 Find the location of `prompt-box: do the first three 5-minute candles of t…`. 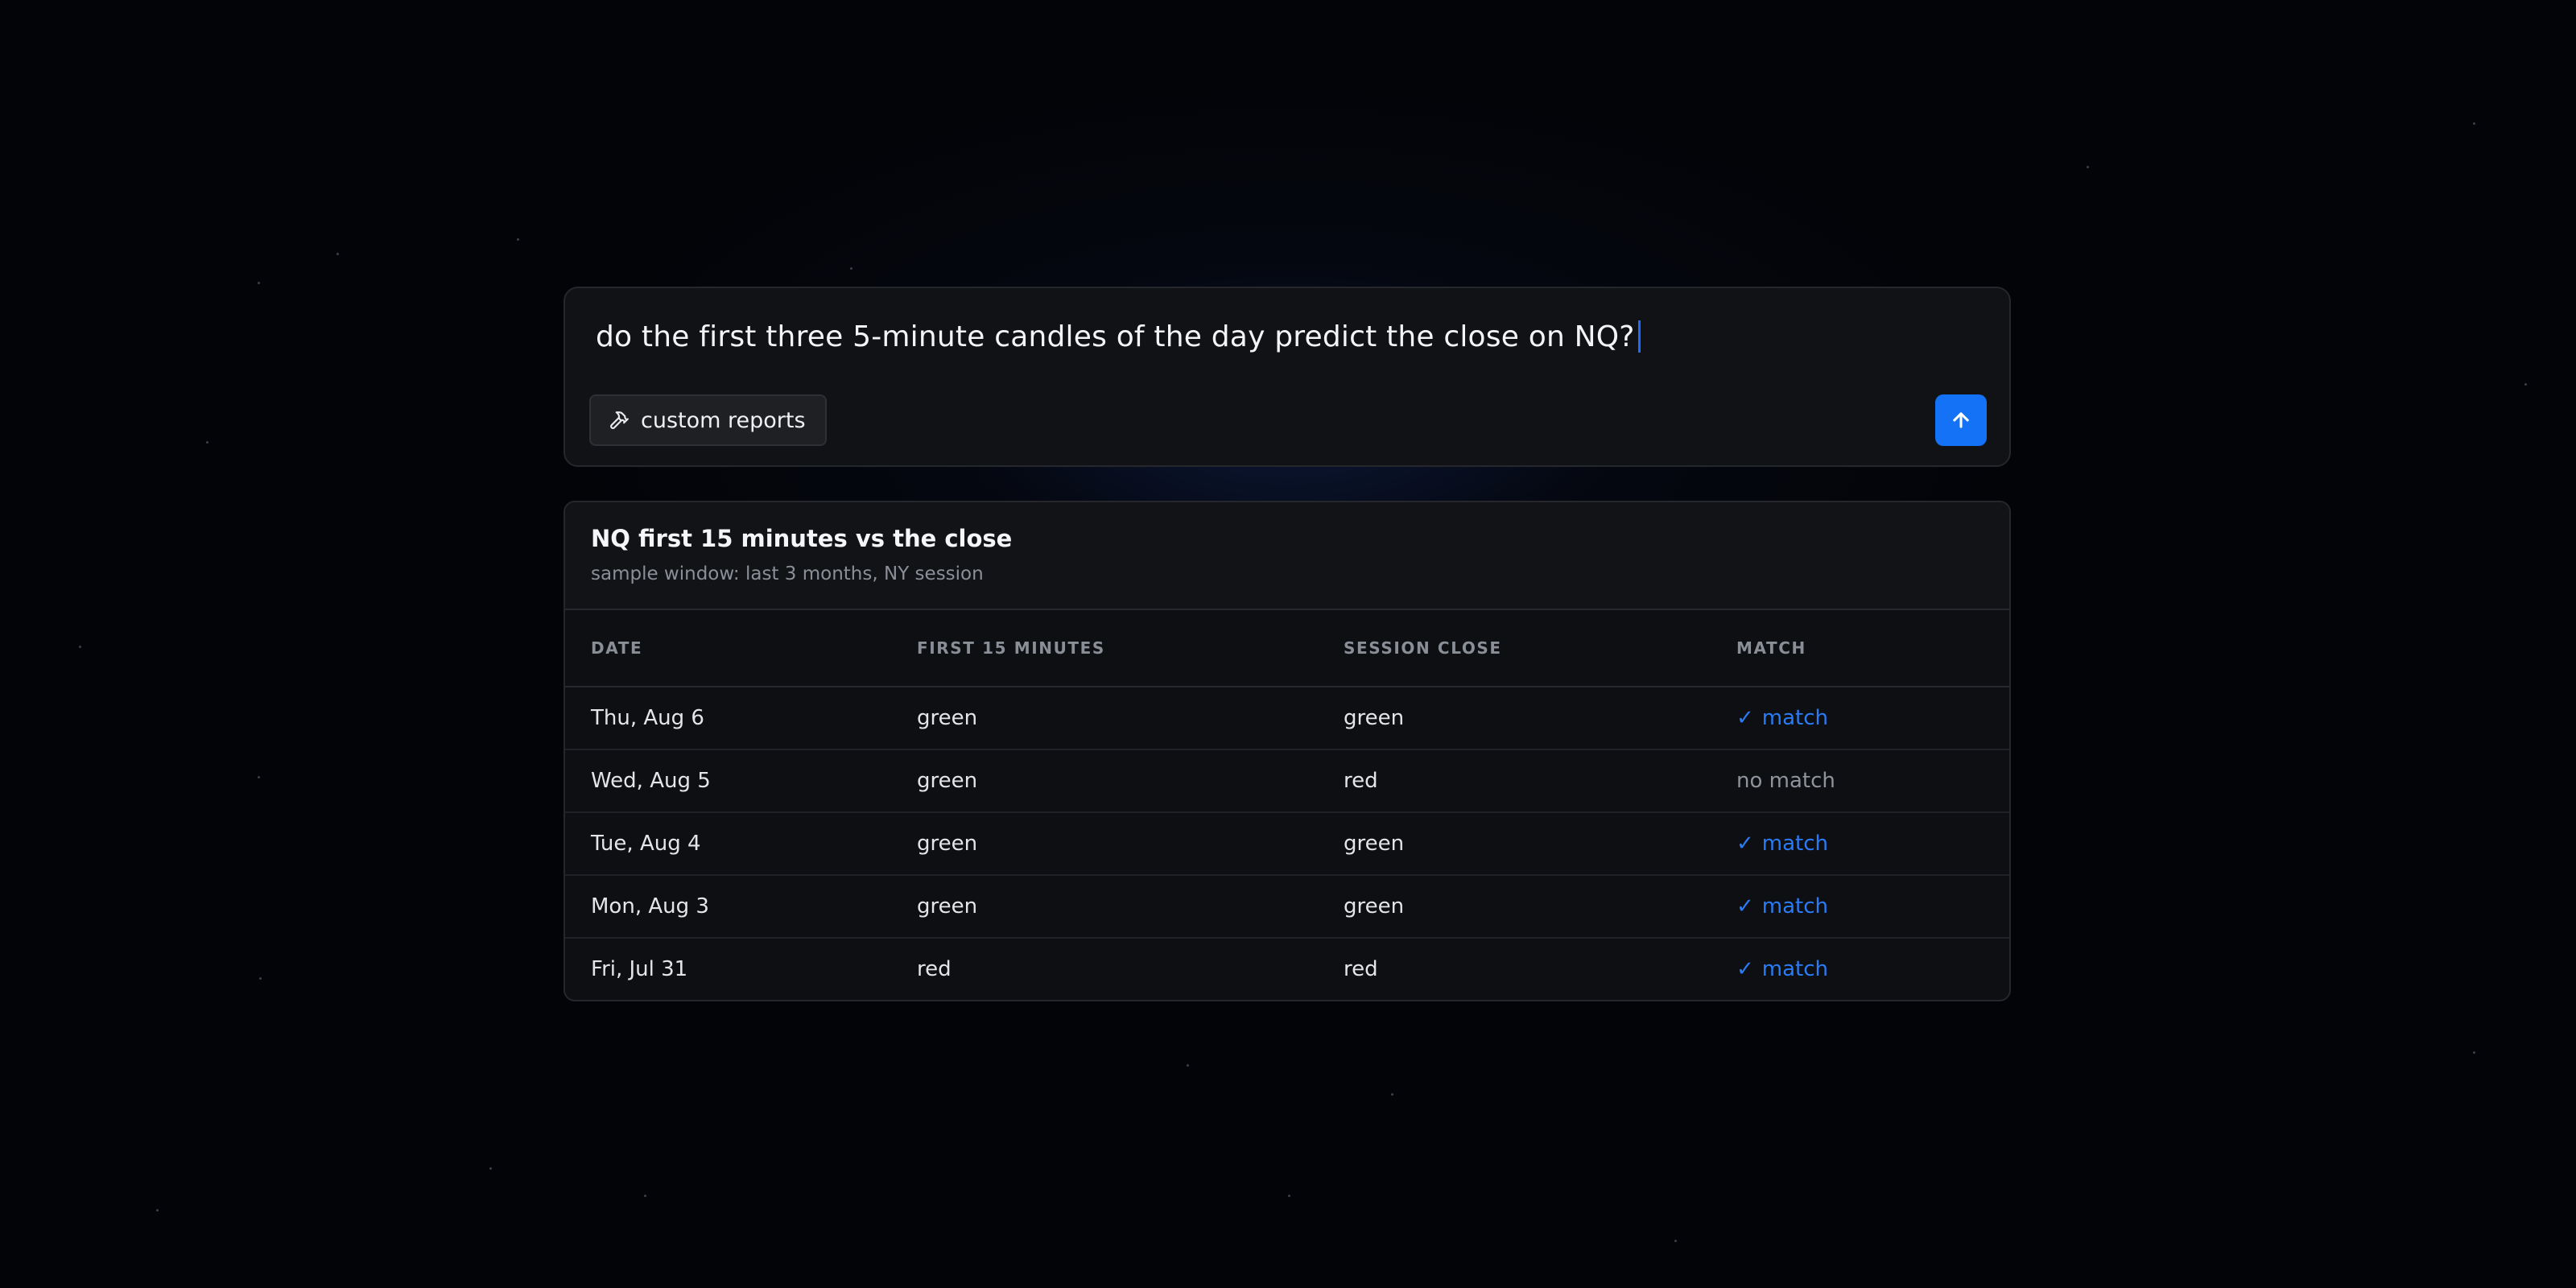

prompt-box: do the first three 5-minute candles of t… is located at coordinates (1287, 377).